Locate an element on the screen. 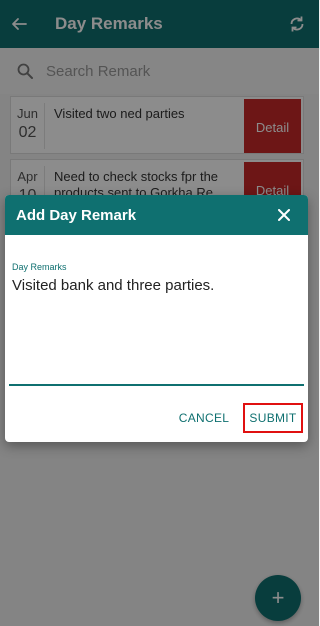  submit-button: SUBMIT is located at coordinates (273, 418).